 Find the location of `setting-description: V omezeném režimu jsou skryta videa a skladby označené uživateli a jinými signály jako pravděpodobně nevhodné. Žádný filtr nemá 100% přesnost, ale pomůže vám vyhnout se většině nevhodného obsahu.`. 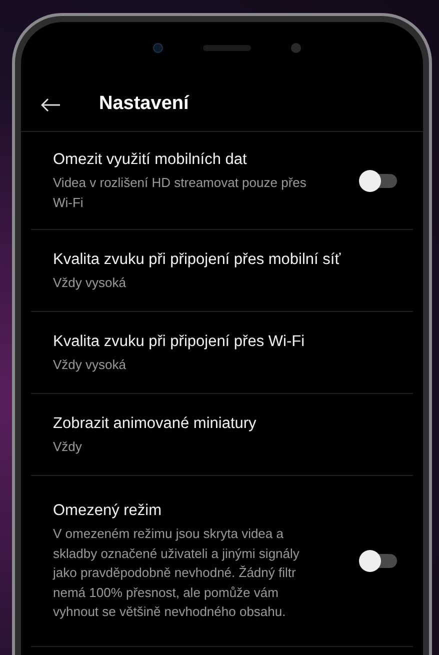

setting-description: V omezeném režimu jsou skryta videa a skladby označené uživateli a jinými signály jako pravděpodobně nevhodné. Žádný filtr nemá 100% přesnost, ale pomůže vám vyhnout se většině nevhodného obsahu. is located at coordinates (176, 573).